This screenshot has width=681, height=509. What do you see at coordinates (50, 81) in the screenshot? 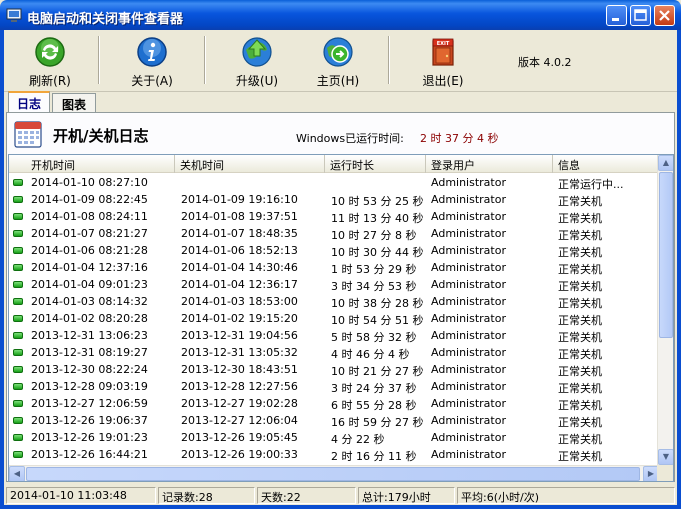
I see `refresh-label: 刷新(R)` at bounding box center [50, 81].